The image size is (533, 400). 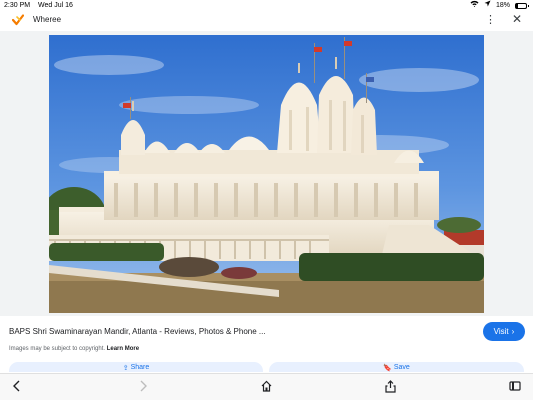 I want to click on chevron-right-icon: ›, so click(x=513, y=331).